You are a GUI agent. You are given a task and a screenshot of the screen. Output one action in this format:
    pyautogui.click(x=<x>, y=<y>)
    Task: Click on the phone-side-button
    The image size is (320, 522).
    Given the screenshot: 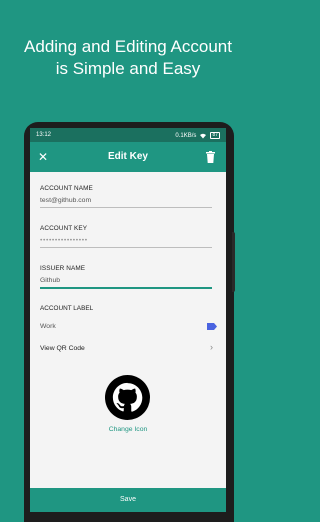 What is the action you would take?
    pyautogui.click(x=233, y=262)
    